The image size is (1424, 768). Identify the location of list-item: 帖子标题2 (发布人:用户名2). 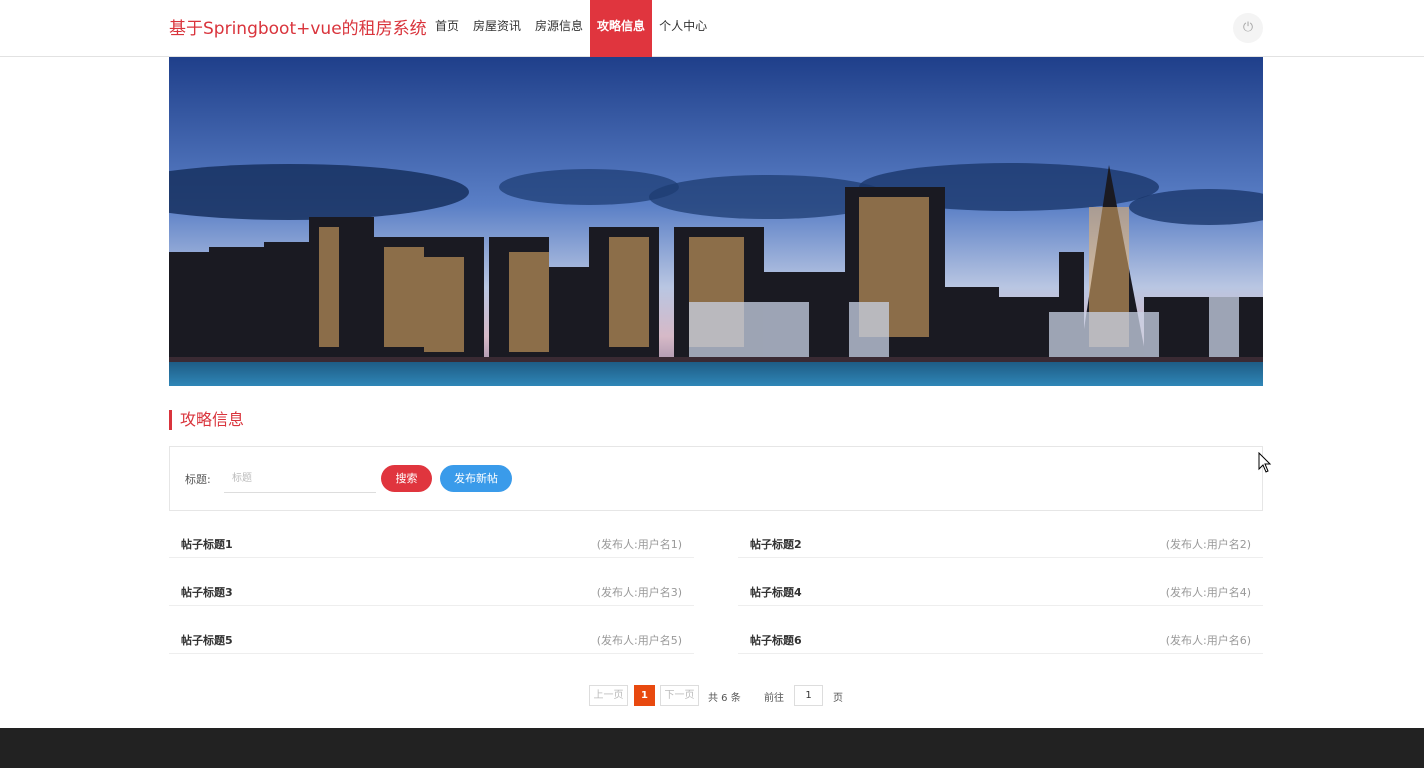
(1000, 539).